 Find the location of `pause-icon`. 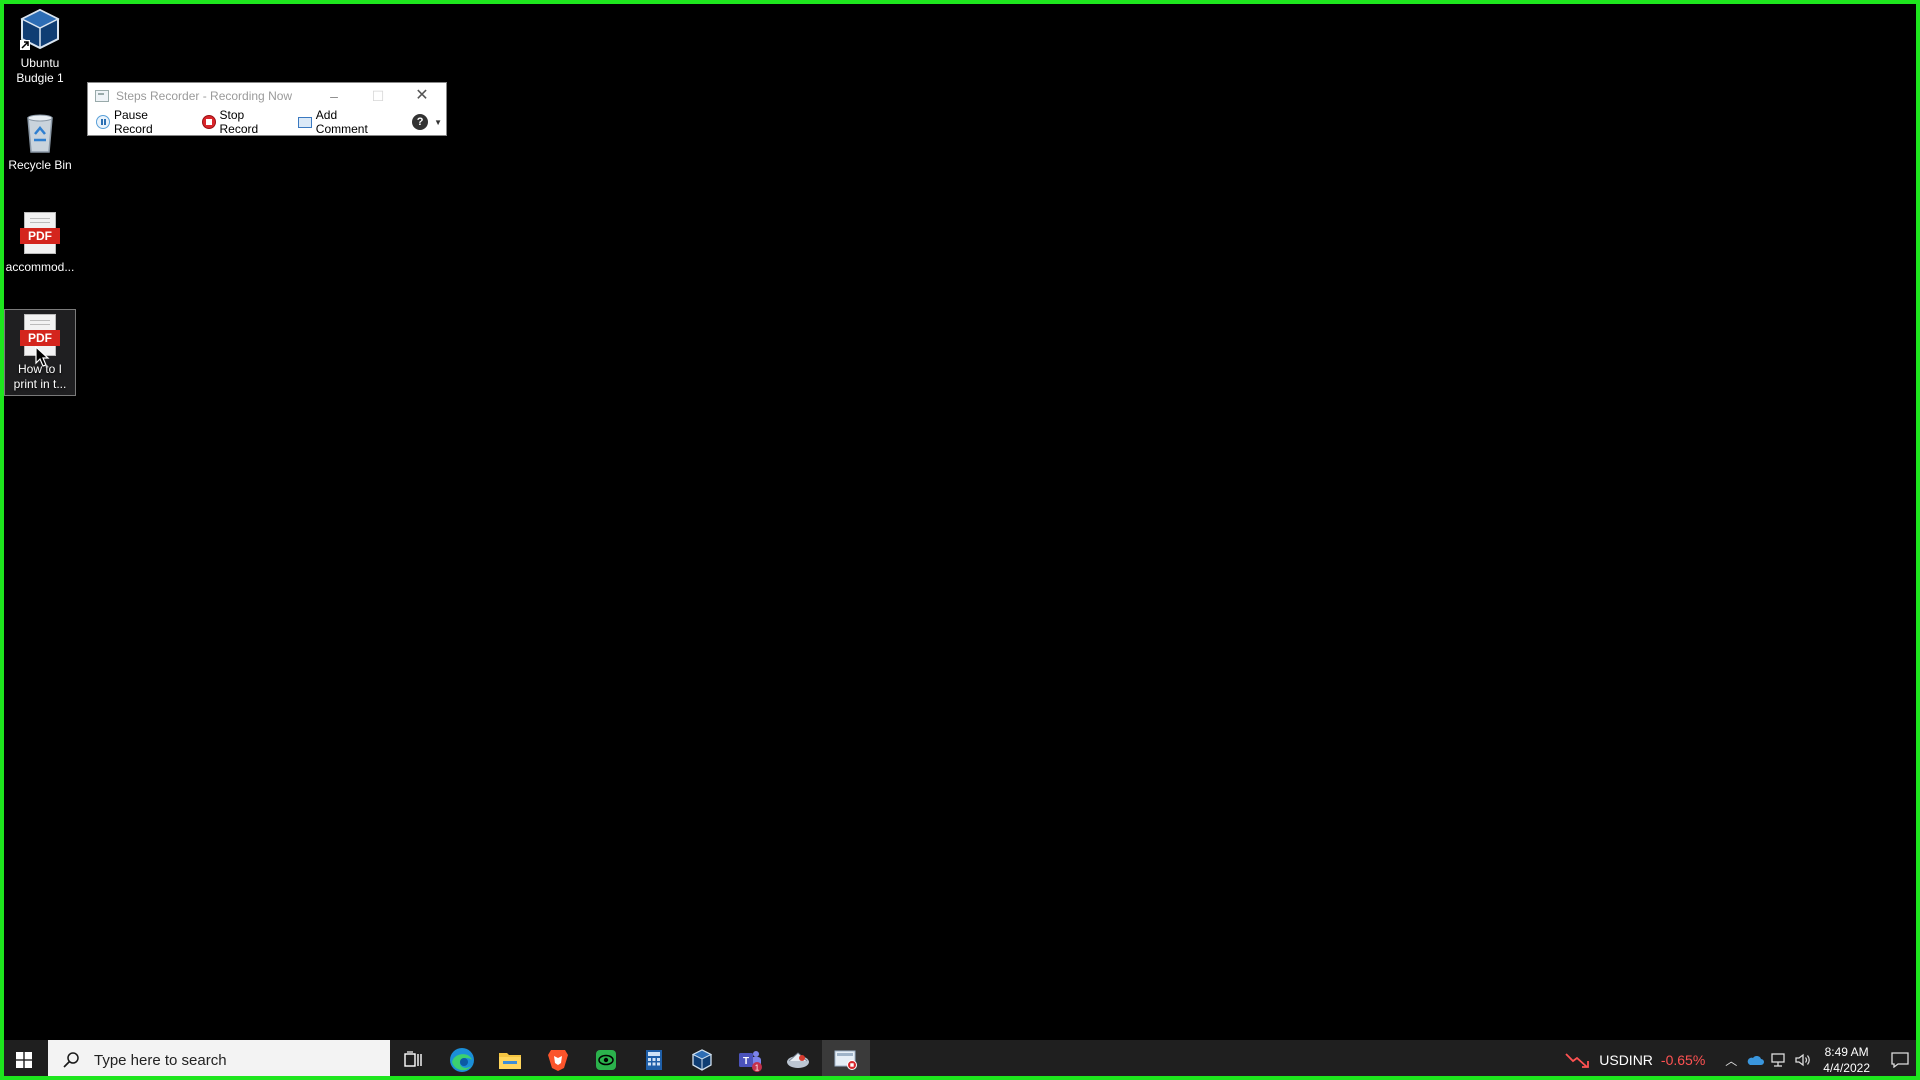

pause-icon is located at coordinates (103, 122).